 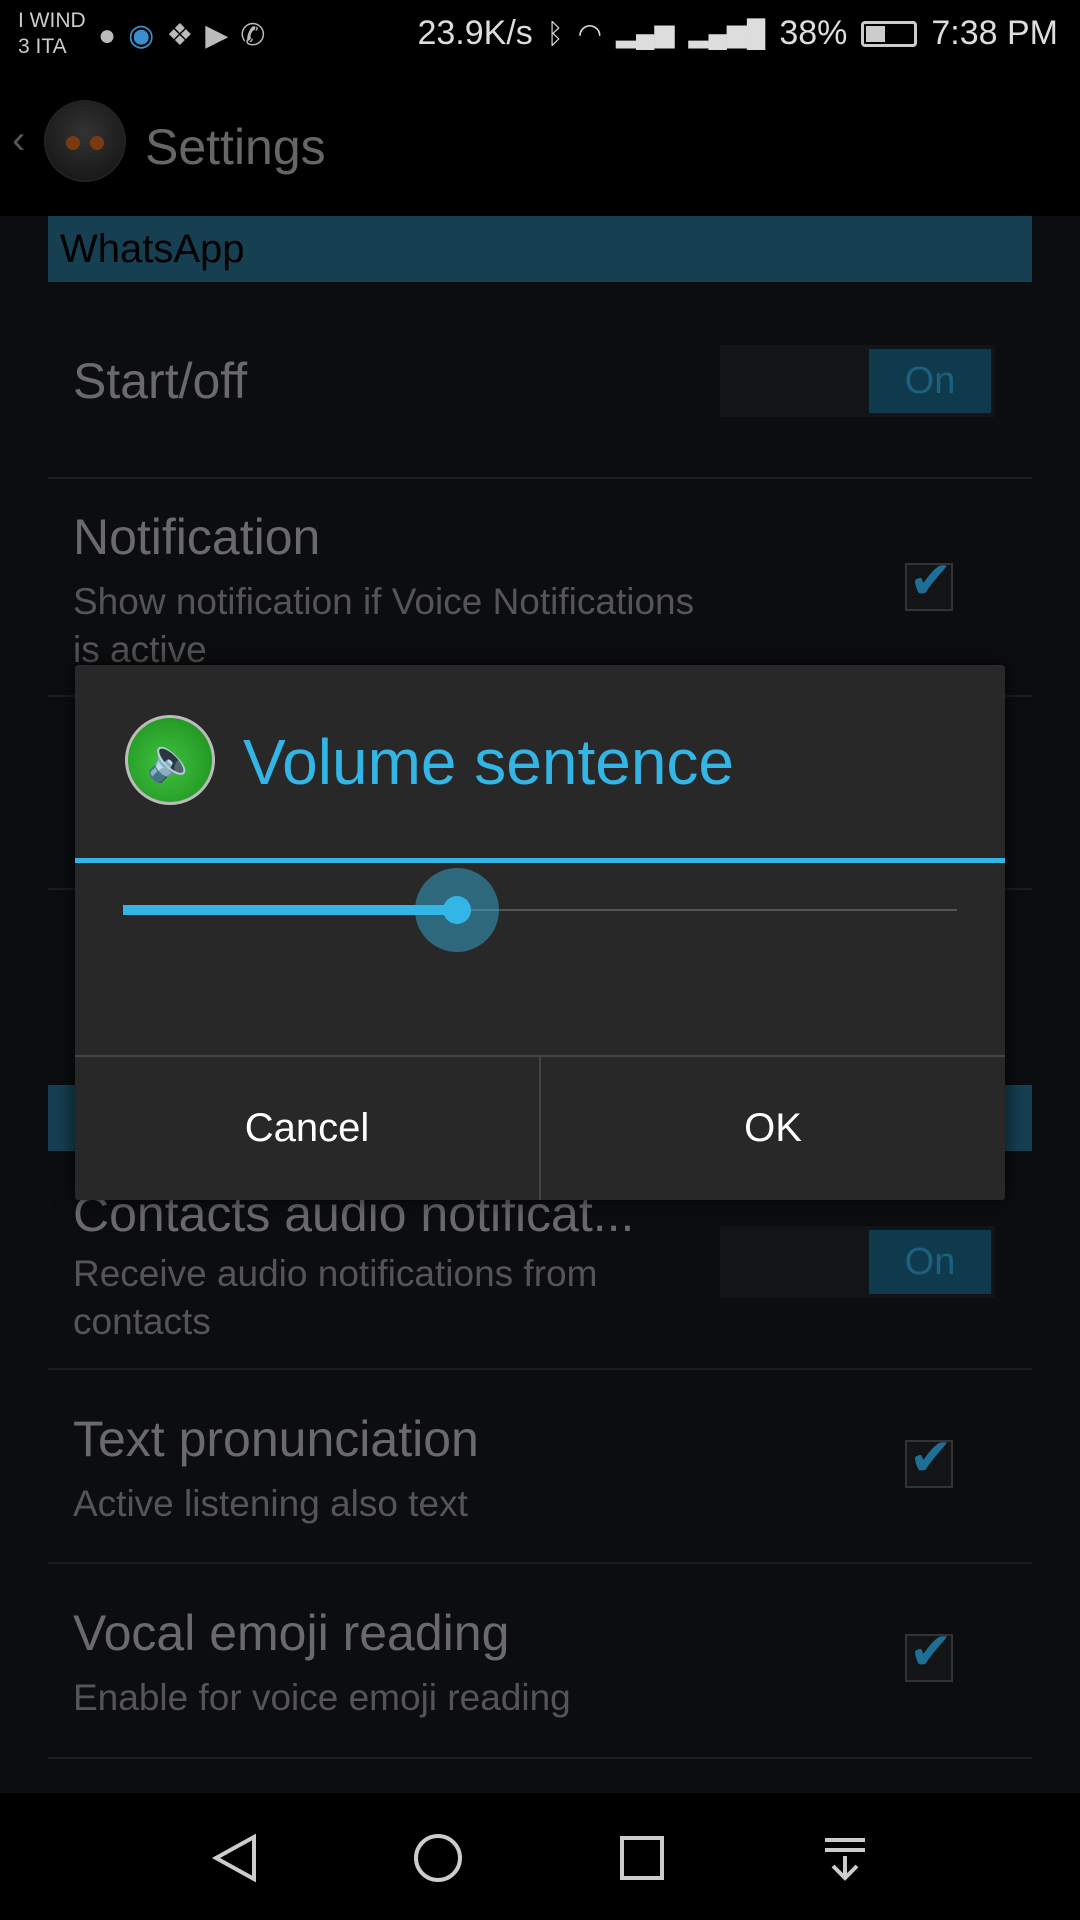 What do you see at coordinates (994, 33) in the screenshot?
I see `clock: 7:38 PM` at bounding box center [994, 33].